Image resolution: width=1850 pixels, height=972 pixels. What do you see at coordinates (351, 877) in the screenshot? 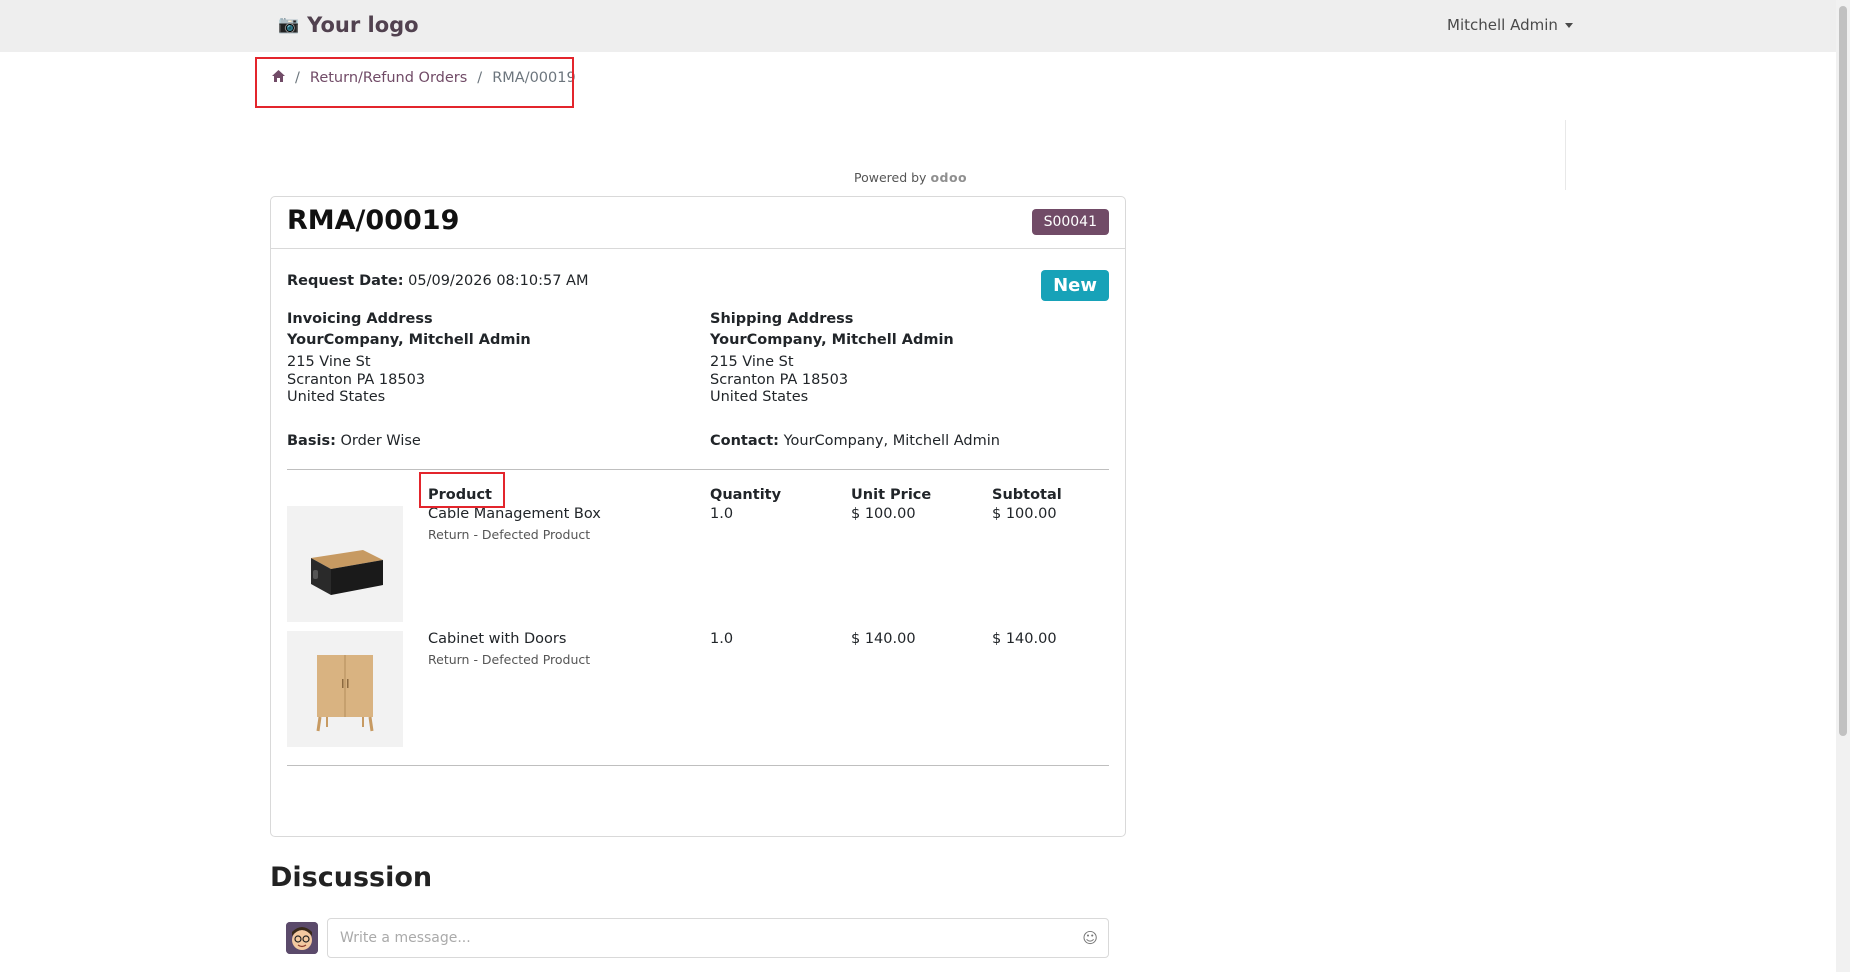
I see `discussion-title: Discussion` at bounding box center [351, 877].